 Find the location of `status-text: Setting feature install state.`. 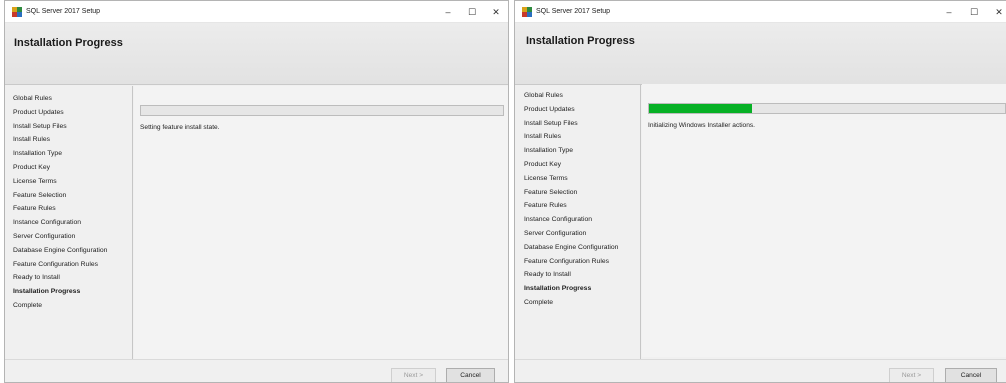

status-text: Setting feature install state. is located at coordinates (180, 127).